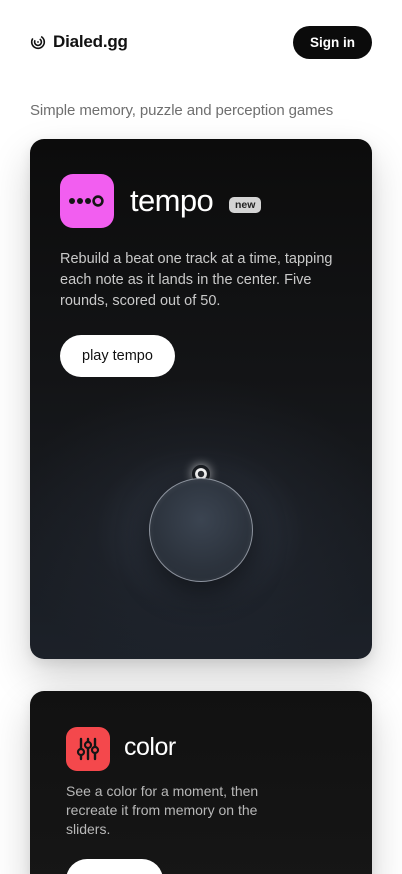  Describe the element at coordinates (87, 201) in the screenshot. I see `tempo-dots-icon` at that location.